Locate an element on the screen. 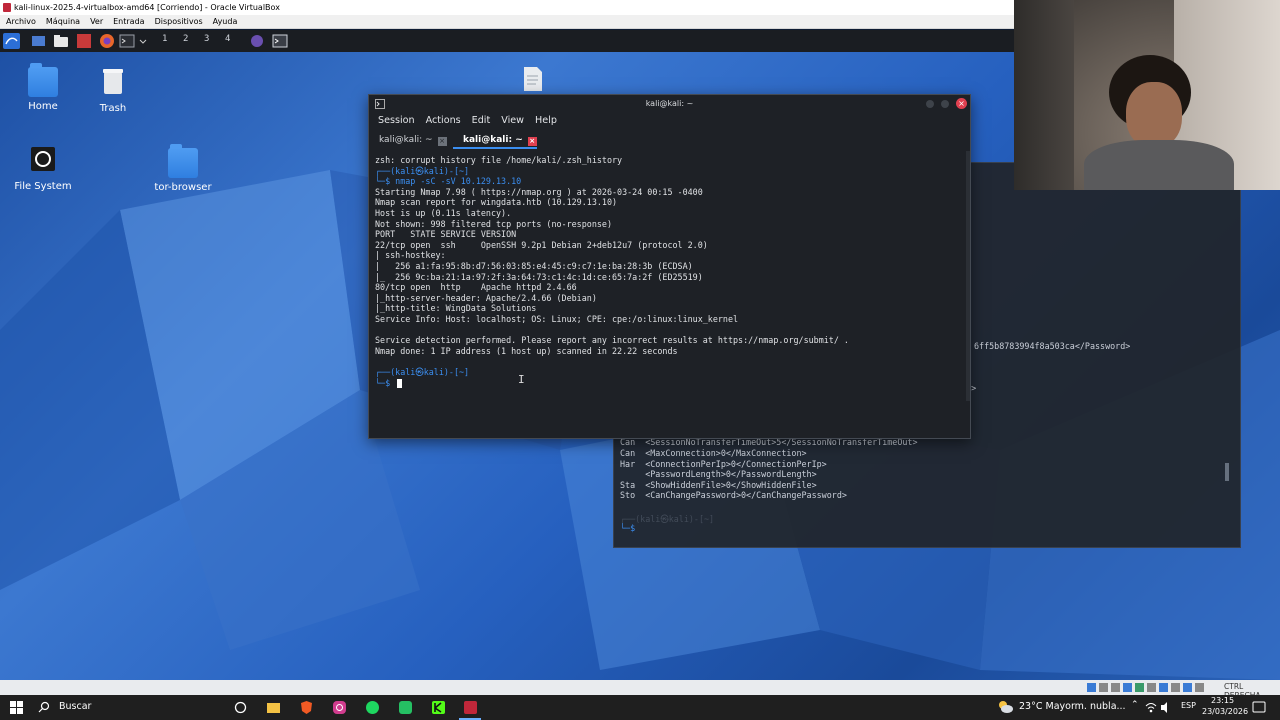  spotify-icon is located at coordinates (372, 707).